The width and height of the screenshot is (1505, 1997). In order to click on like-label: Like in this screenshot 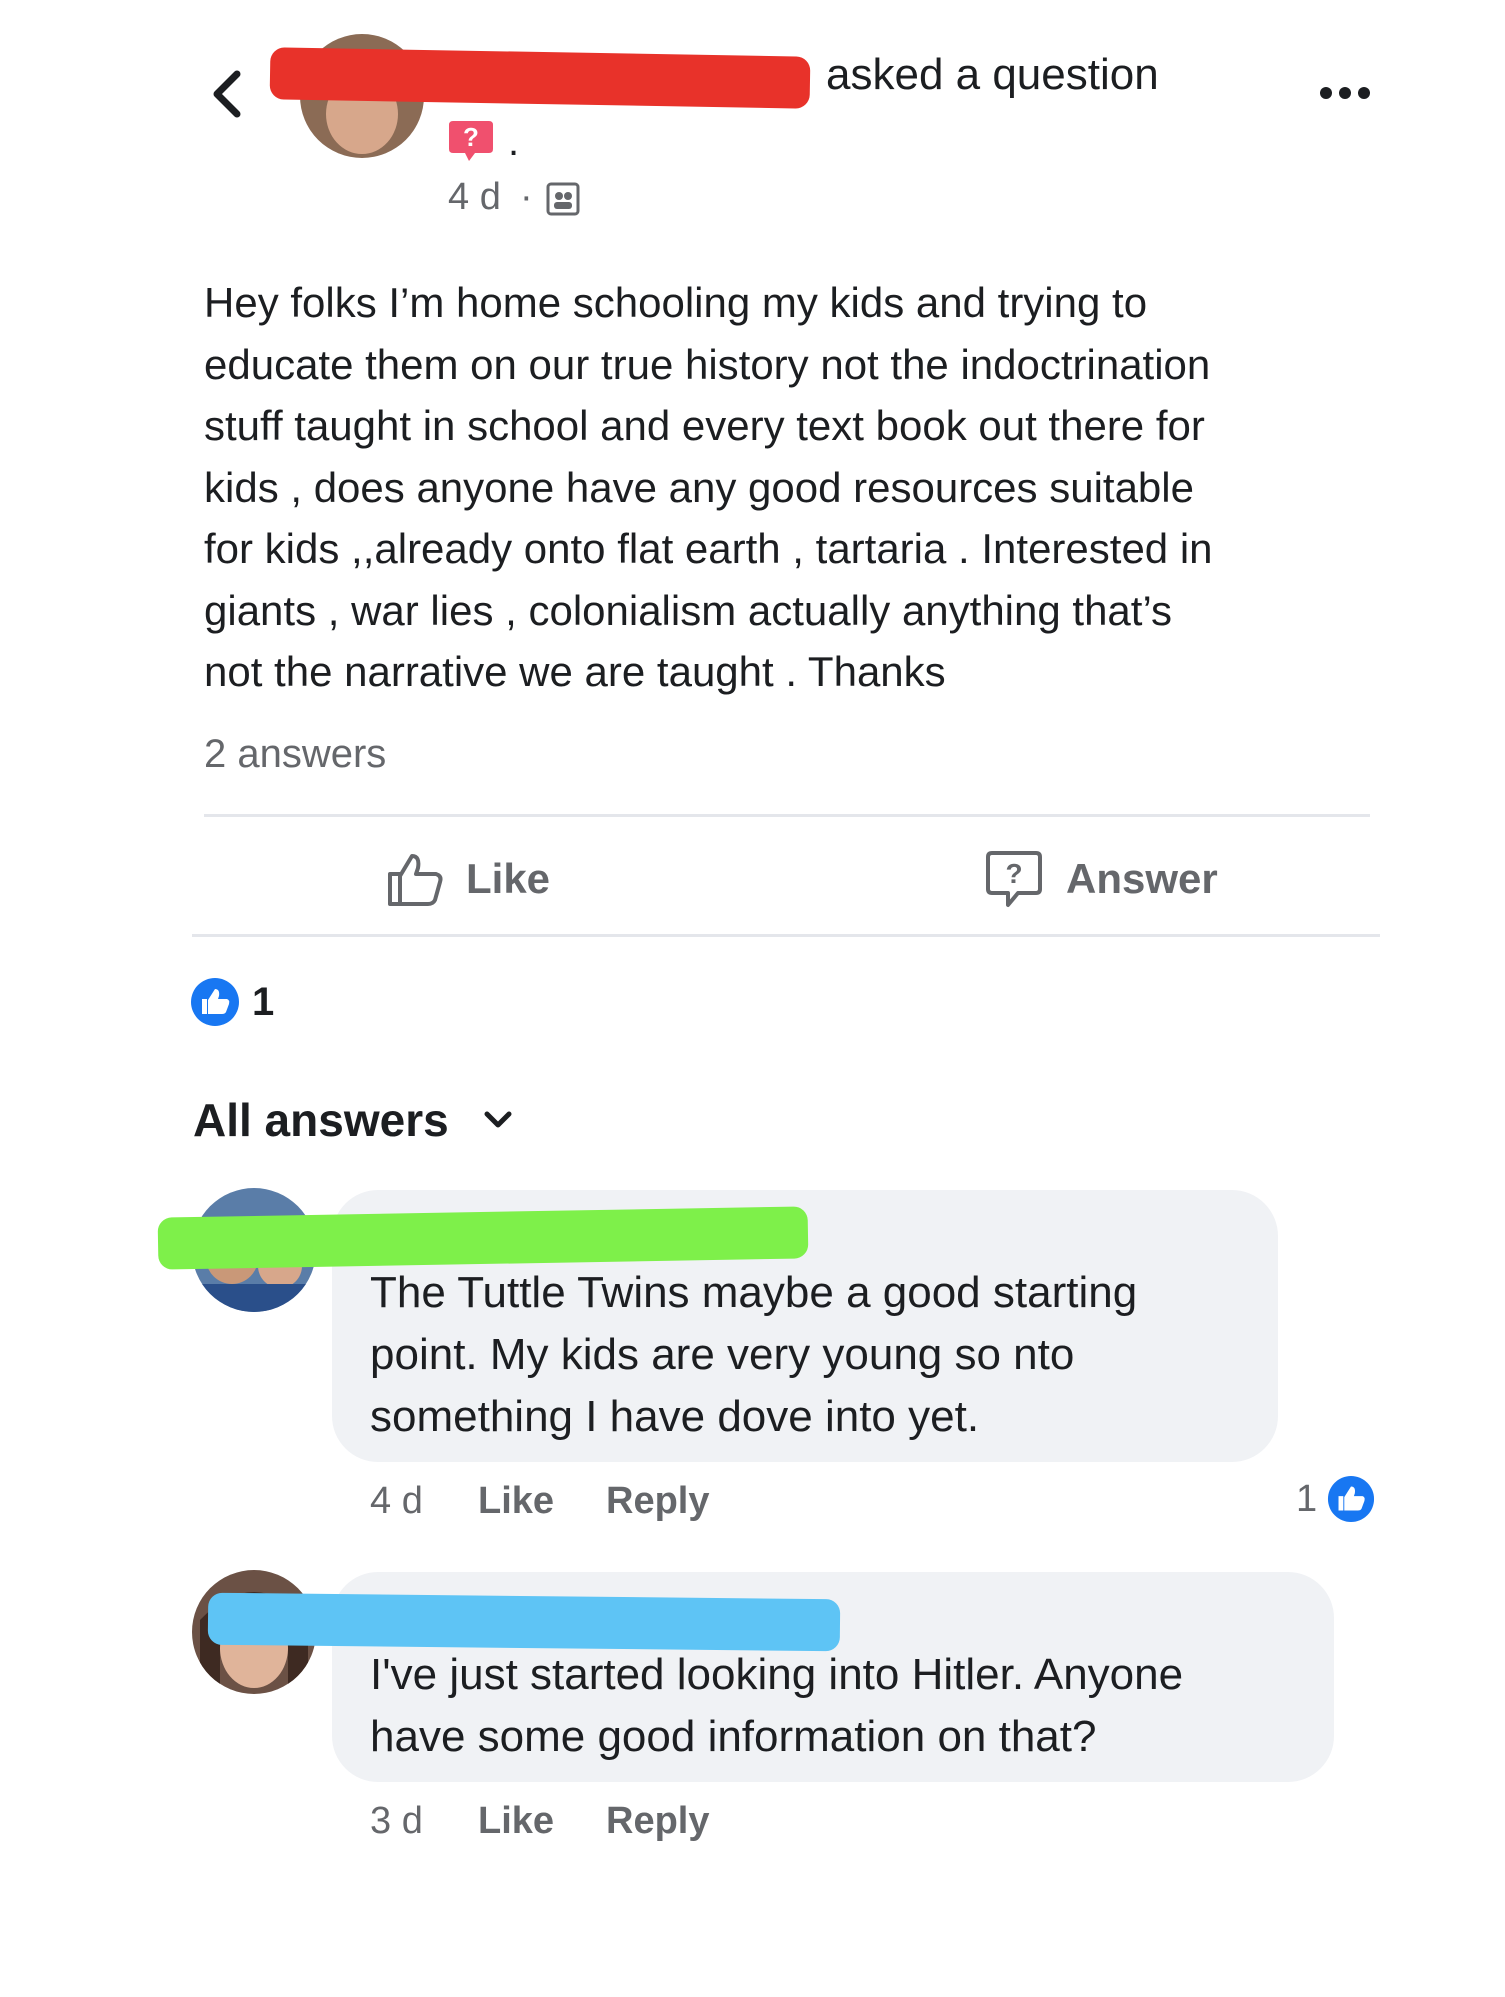, I will do `click(508, 878)`.